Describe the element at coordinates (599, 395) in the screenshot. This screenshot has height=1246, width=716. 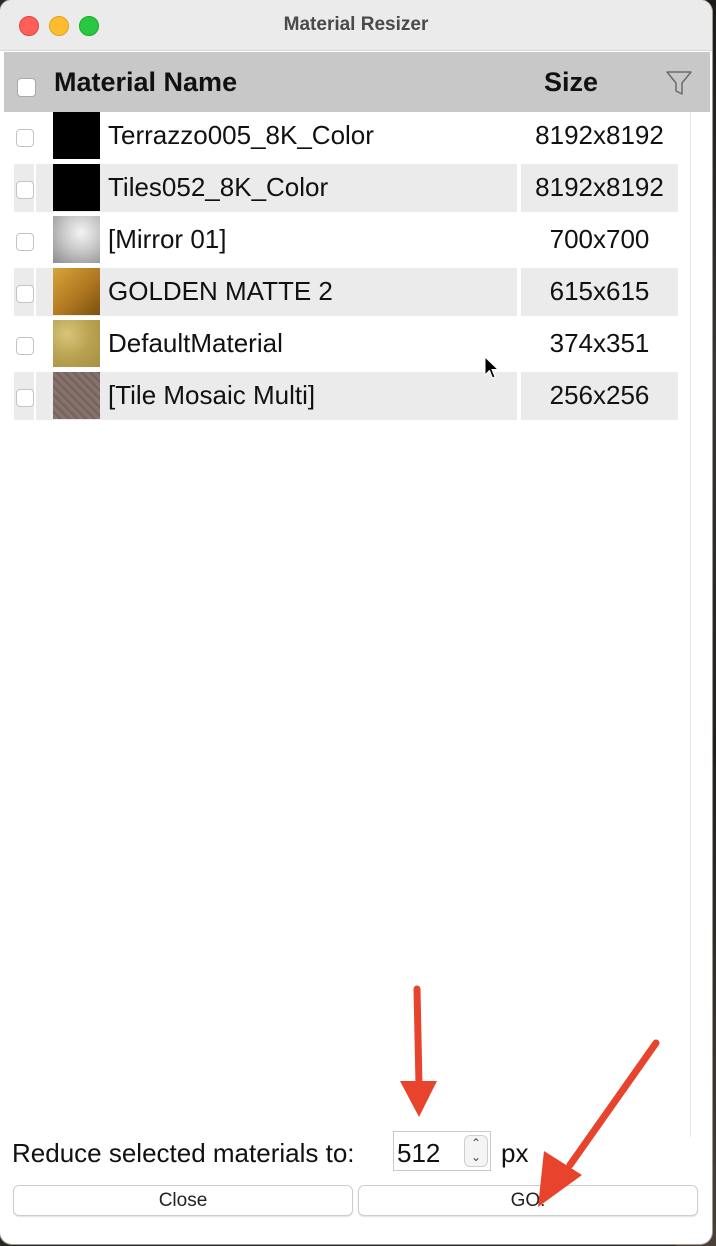
I see `material-size: 256x256` at that location.